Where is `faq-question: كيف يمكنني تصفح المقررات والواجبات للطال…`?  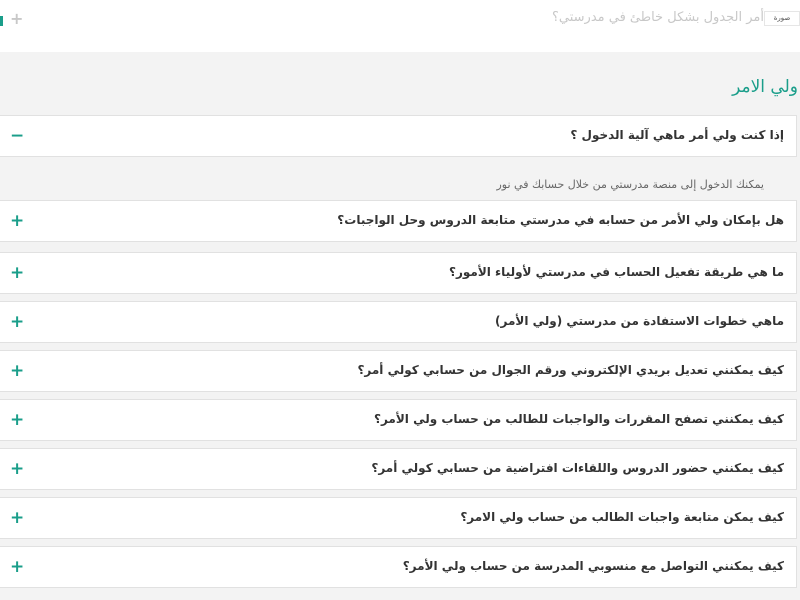 faq-question: كيف يمكنني تصفح المقررات والواجبات للطال… is located at coordinates (579, 419).